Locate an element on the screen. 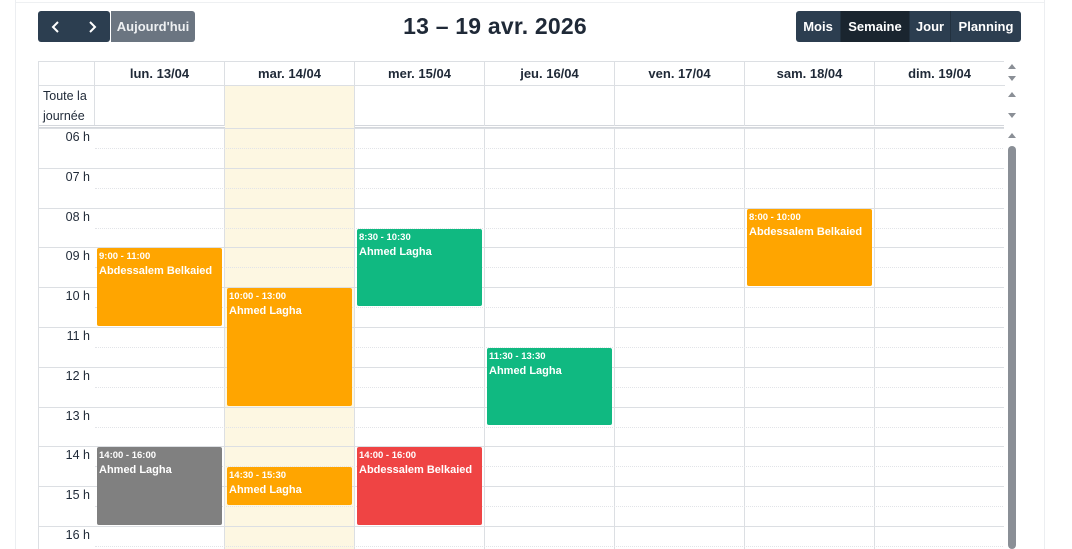 This screenshot has width=1072, height=549. chevron-right-icon is located at coordinates (93, 26).